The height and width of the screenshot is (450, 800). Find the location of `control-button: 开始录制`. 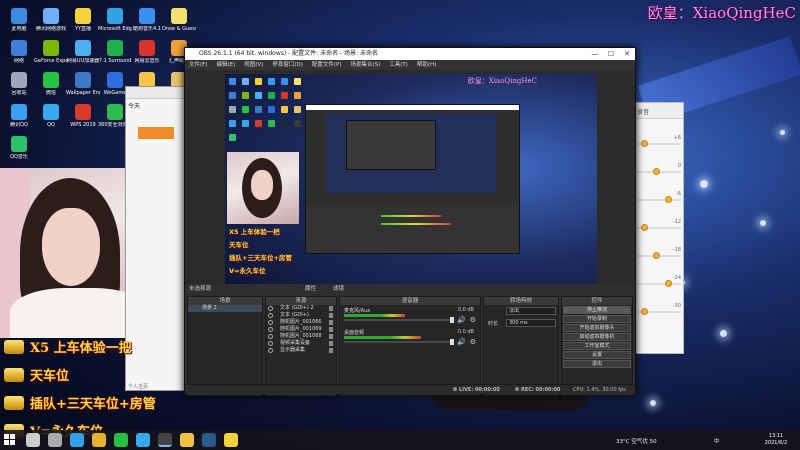

control-button: 开始录制 is located at coordinates (597, 319).